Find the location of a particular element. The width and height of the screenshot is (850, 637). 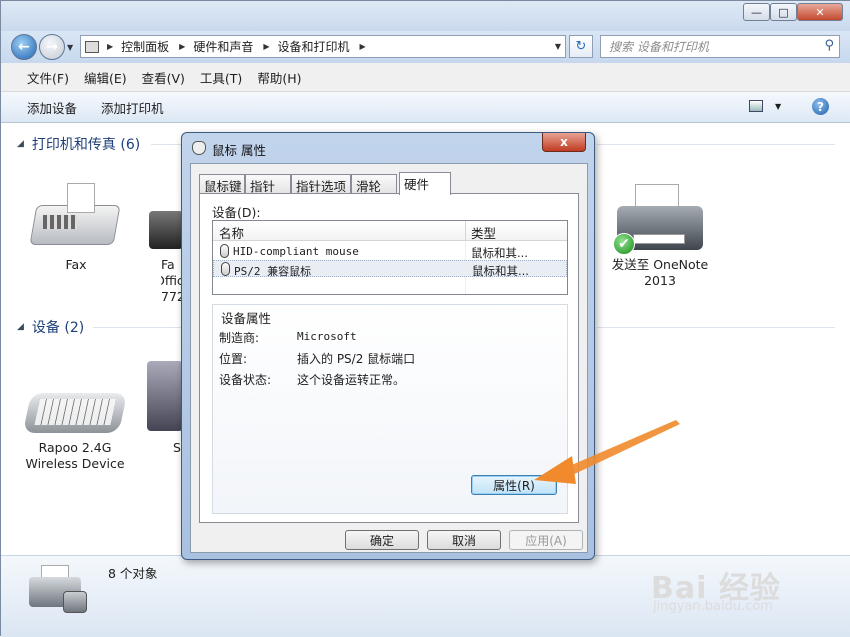

add-printer-button: 添加打印机 is located at coordinates (132, 107).